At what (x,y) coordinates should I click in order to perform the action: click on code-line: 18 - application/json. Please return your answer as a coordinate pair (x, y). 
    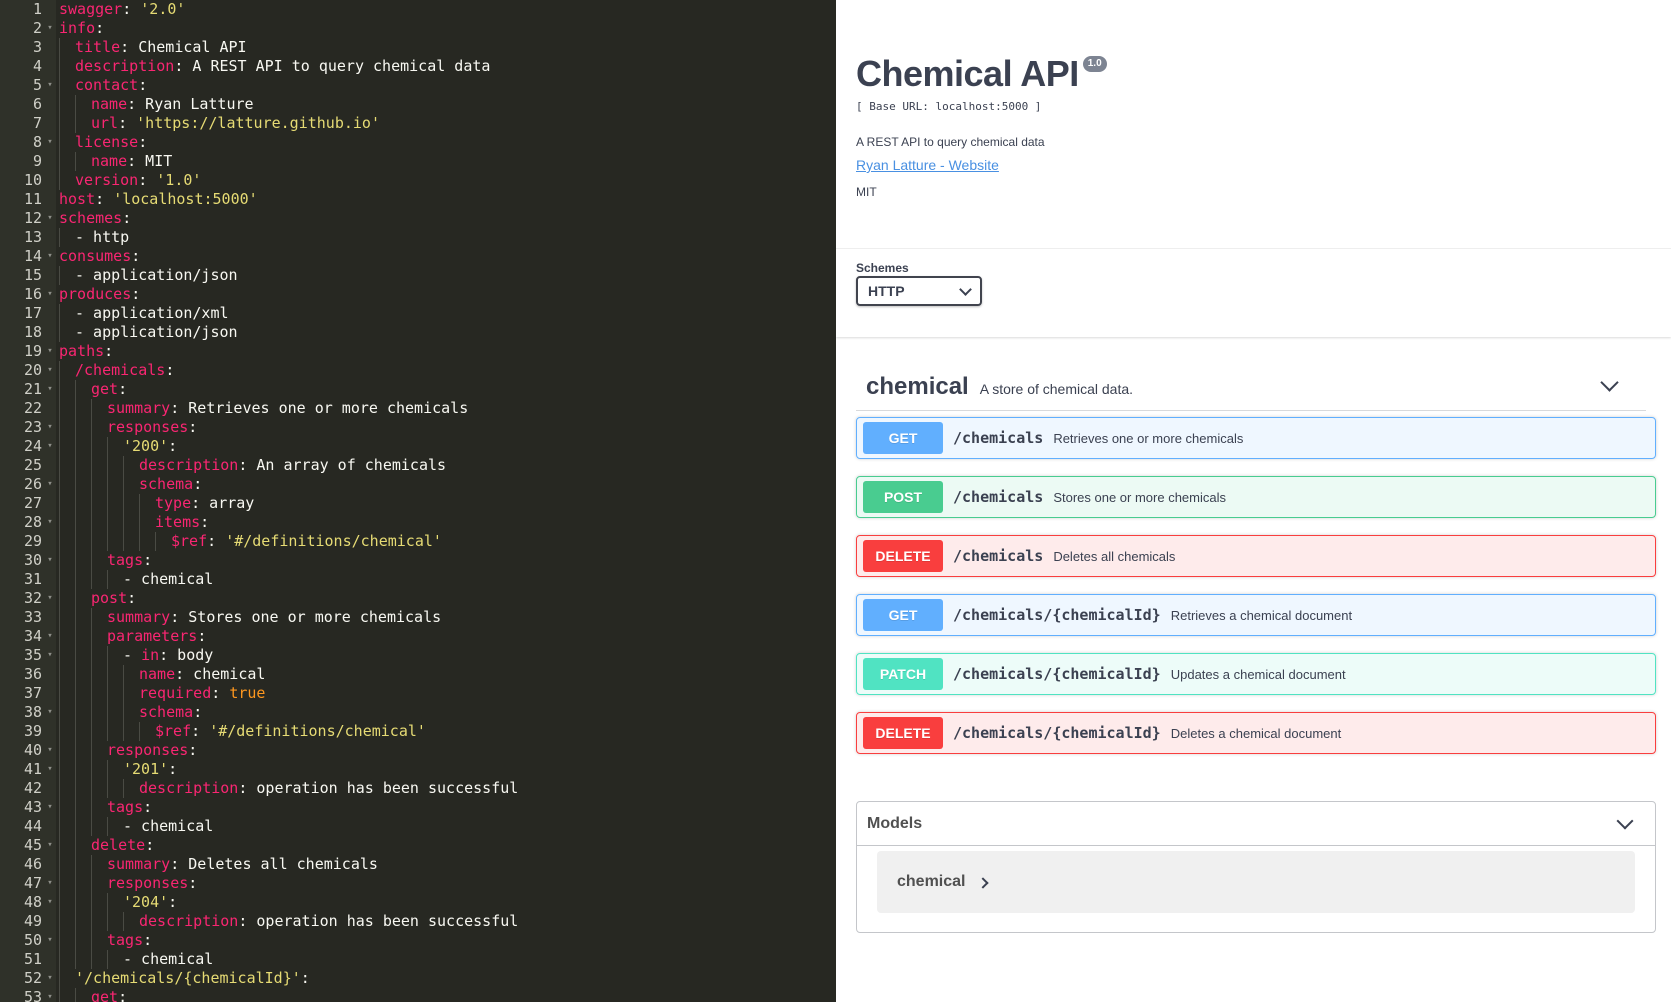
    Looking at the image, I should click on (418, 332).